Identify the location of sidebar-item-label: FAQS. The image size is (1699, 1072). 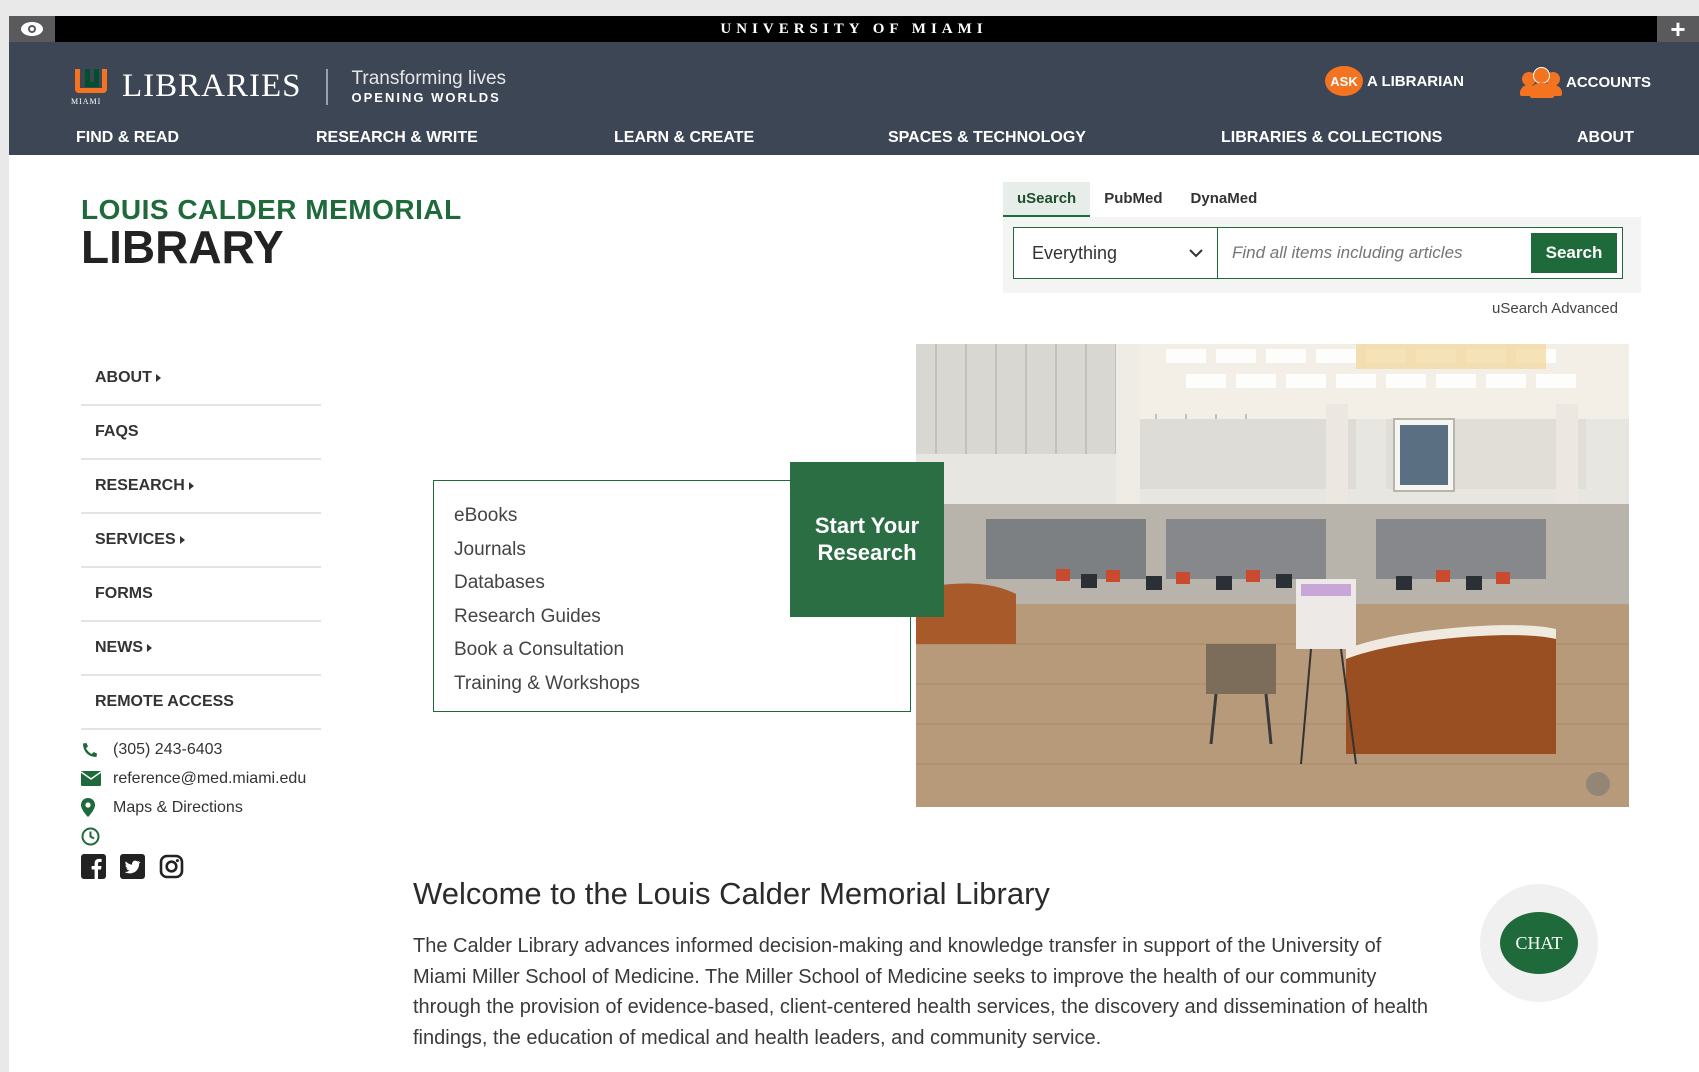
(117, 431).